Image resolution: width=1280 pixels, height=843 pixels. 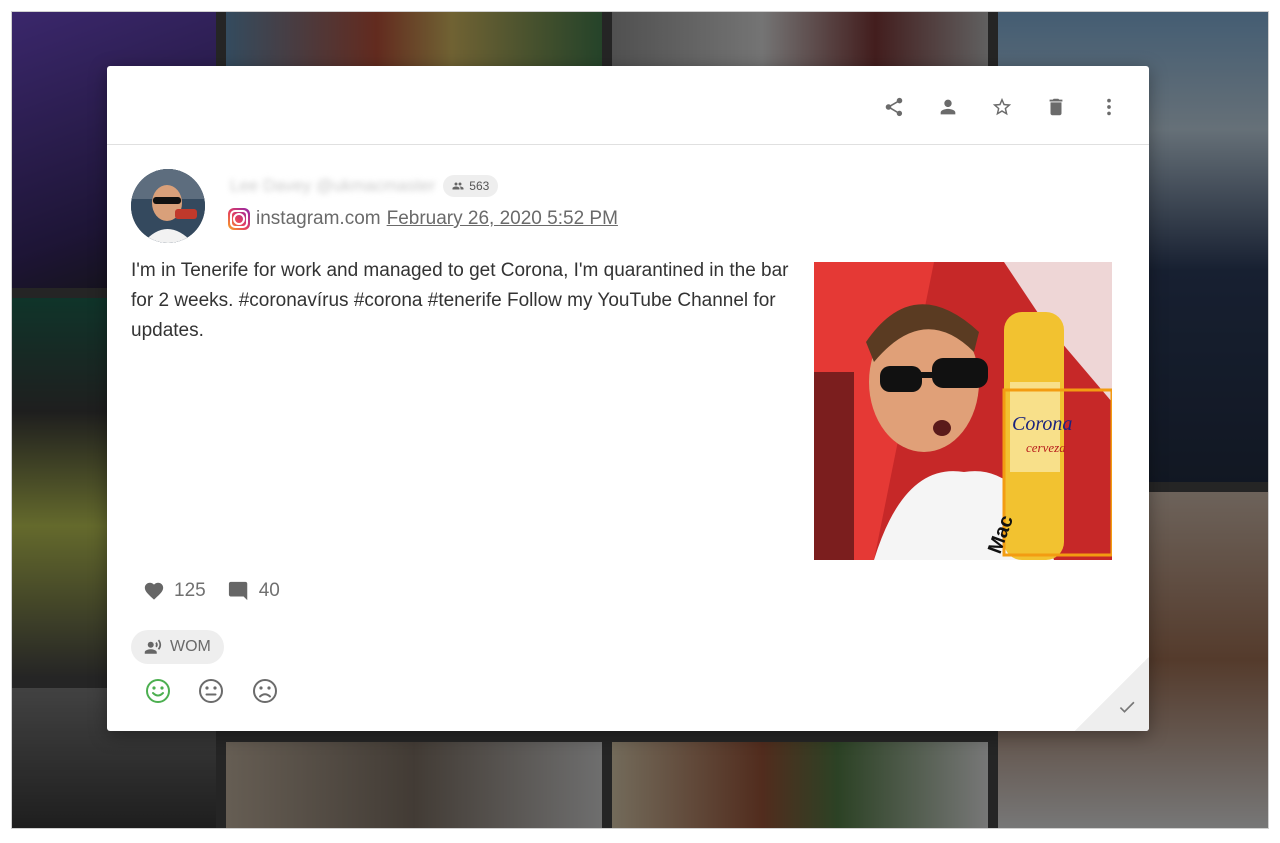 I want to click on card-toolbar, so click(x=628, y=105).